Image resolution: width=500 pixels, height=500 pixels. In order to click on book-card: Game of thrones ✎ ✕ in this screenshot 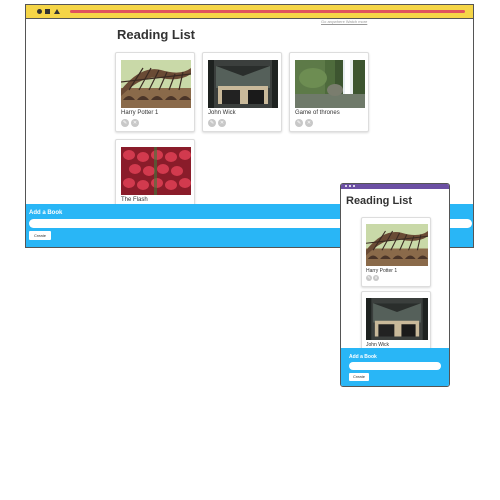, I will do `click(329, 92)`.